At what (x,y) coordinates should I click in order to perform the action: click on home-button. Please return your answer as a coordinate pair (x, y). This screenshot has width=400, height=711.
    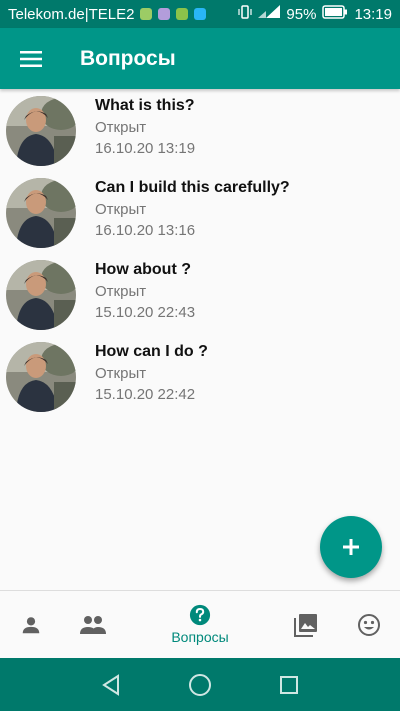
    Looking at the image, I should click on (200, 685).